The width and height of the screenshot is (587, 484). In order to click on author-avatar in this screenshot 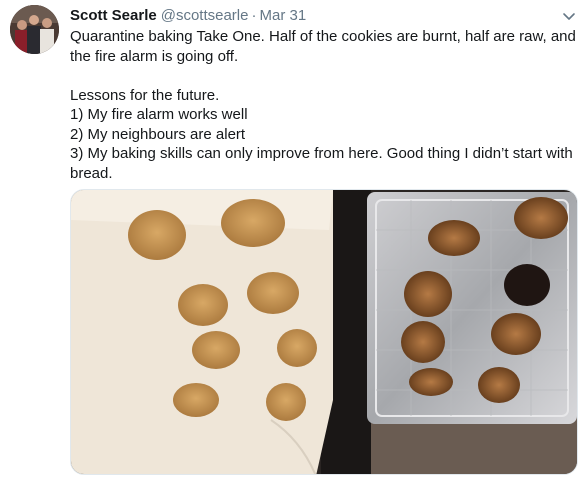, I will do `click(34, 29)`.